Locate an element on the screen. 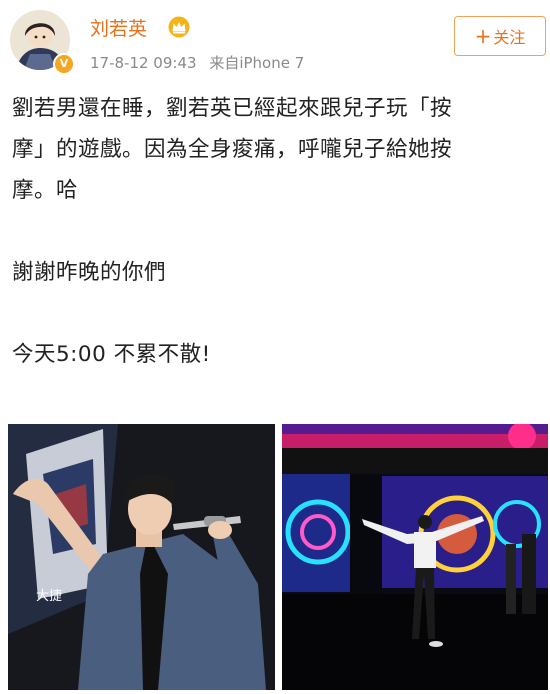 Image resolution: width=550 pixels, height=694 pixels. crown-icon is located at coordinates (179, 27).